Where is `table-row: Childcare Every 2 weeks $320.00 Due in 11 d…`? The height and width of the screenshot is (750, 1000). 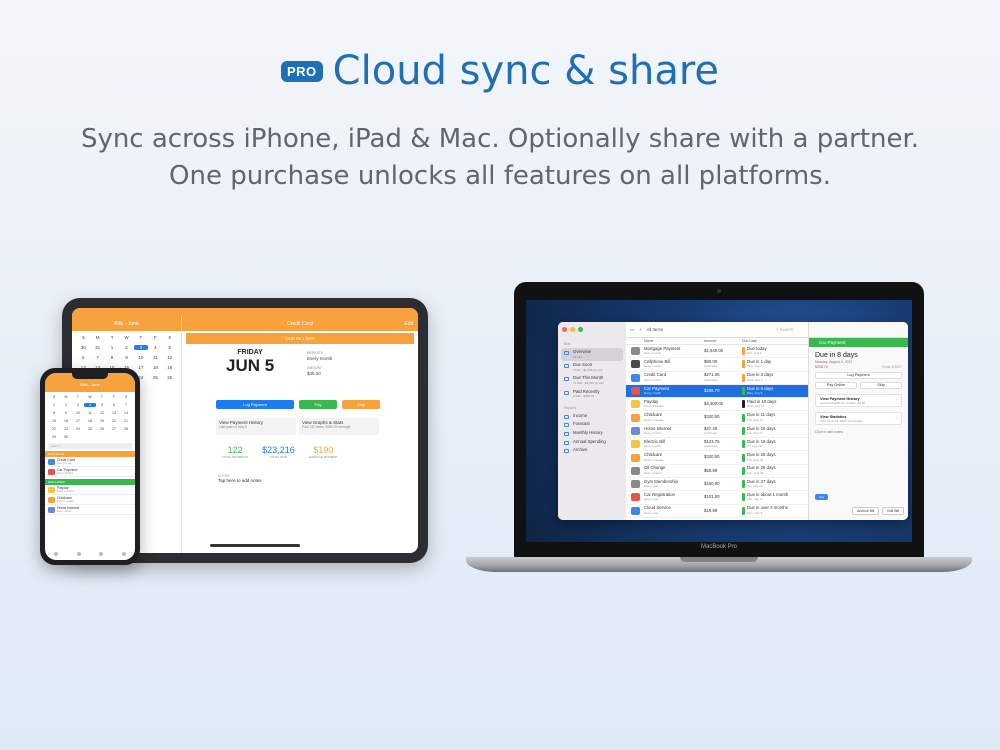 table-row: Childcare Every 2 weeks $320.00 Due in 11 d… is located at coordinates (717, 418).